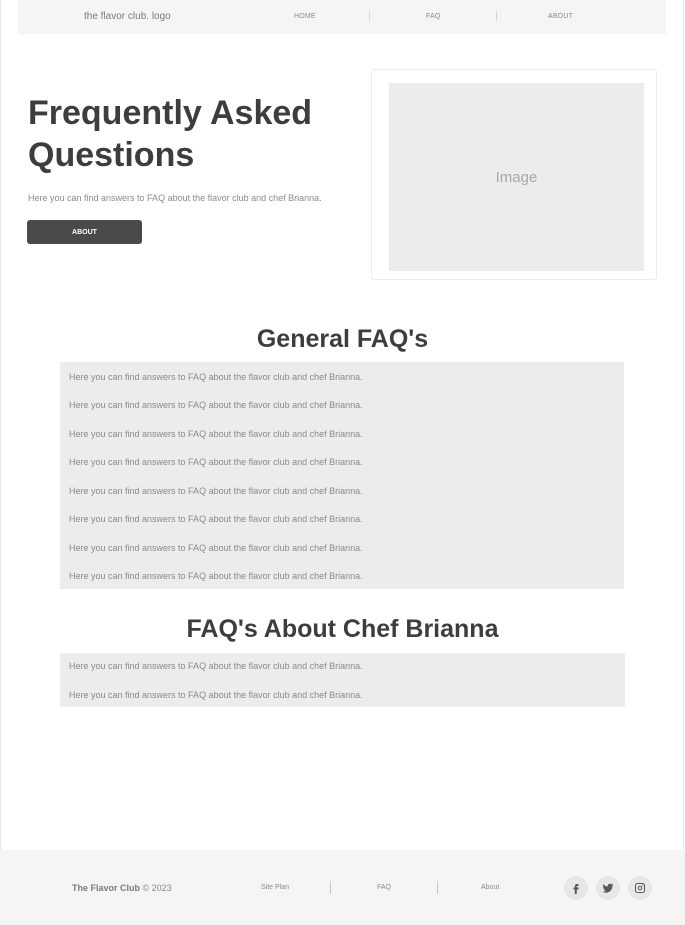 The height and width of the screenshot is (925, 685). I want to click on page-title: Frequently Asked Questions, so click(170, 134).